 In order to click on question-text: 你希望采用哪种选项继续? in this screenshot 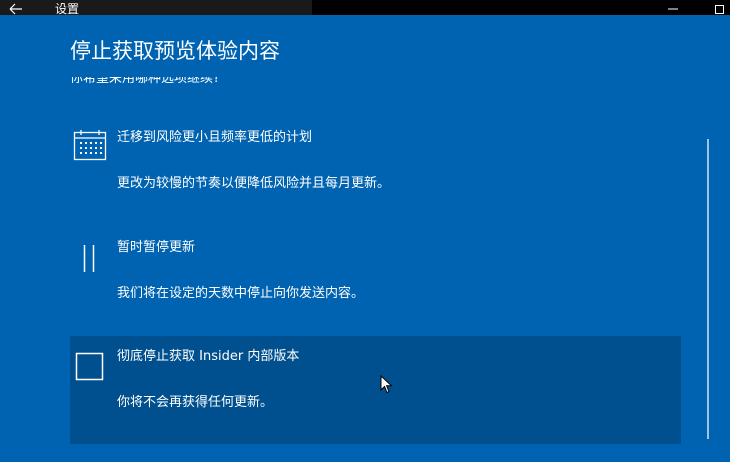, I will do `click(145, 81)`.